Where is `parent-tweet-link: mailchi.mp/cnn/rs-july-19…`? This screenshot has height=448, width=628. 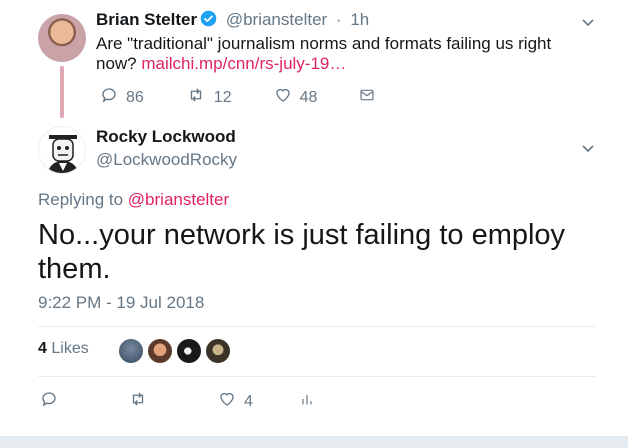
parent-tweet-link: mailchi.mp/cnn/rs-july-19… is located at coordinates (243, 63).